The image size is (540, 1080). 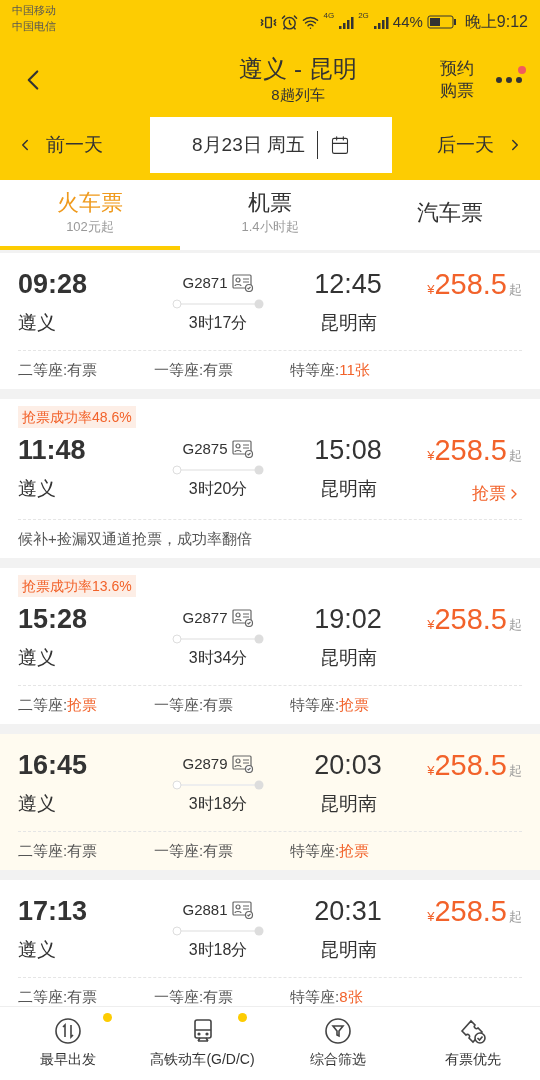 What do you see at coordinates (135, 538) in the screenshot?
I see `grab-ticket-note: 候补+捡漏双通道抢票，成功率翻倍` at bounding box center [135, 538].